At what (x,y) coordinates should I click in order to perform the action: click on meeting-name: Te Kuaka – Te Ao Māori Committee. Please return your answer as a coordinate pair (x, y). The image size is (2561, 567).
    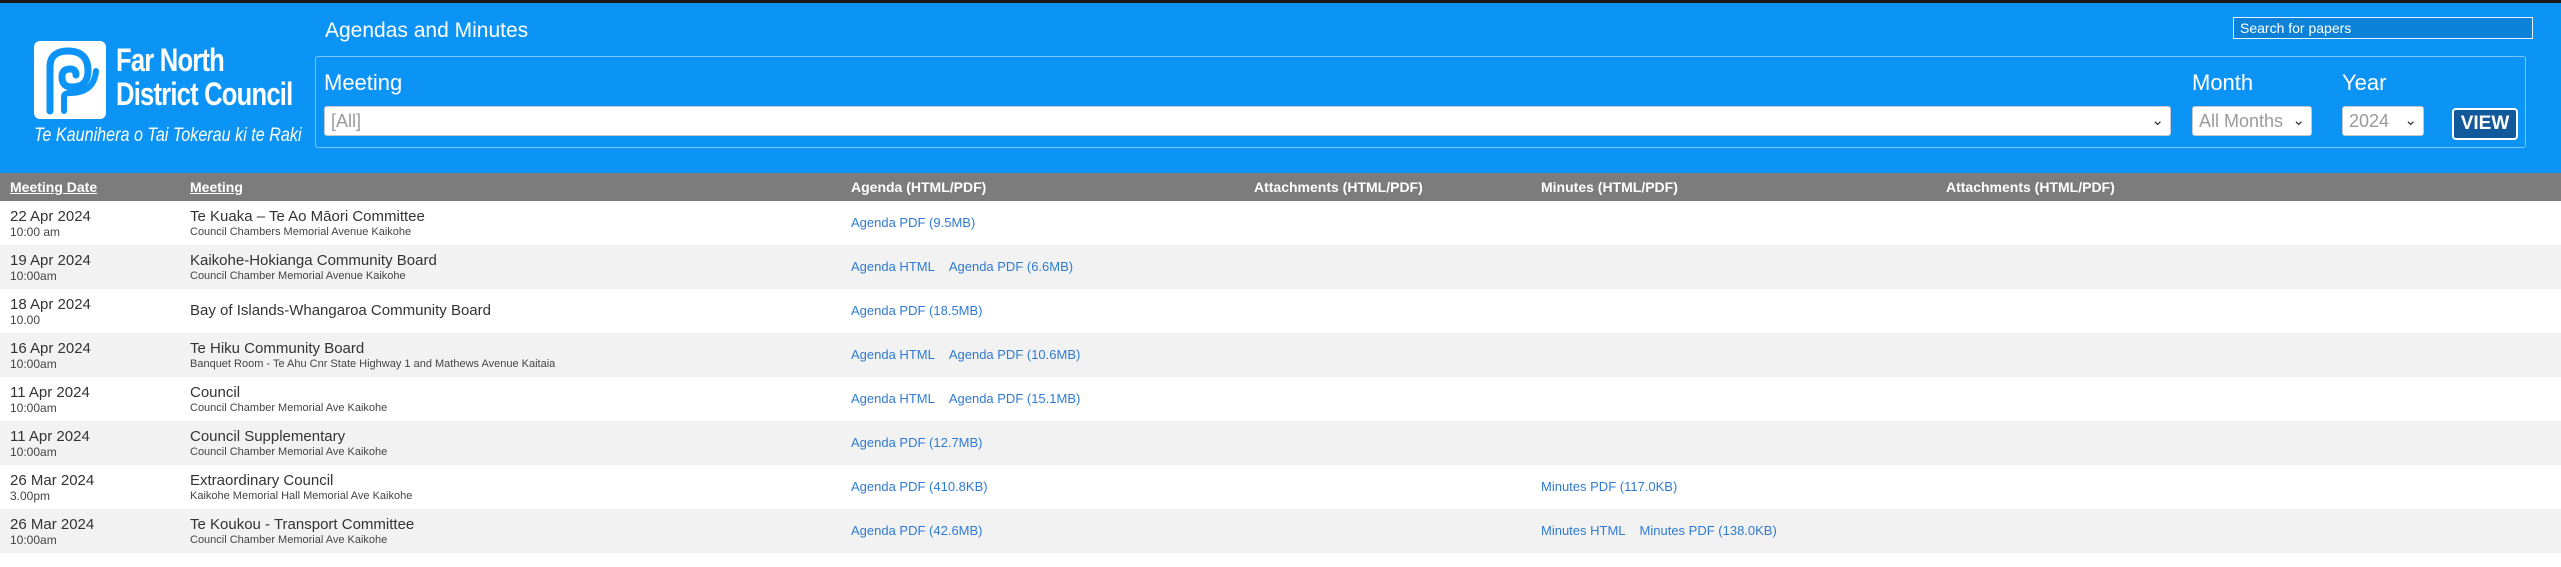
    Looking at the image, I should click on (307, 216).